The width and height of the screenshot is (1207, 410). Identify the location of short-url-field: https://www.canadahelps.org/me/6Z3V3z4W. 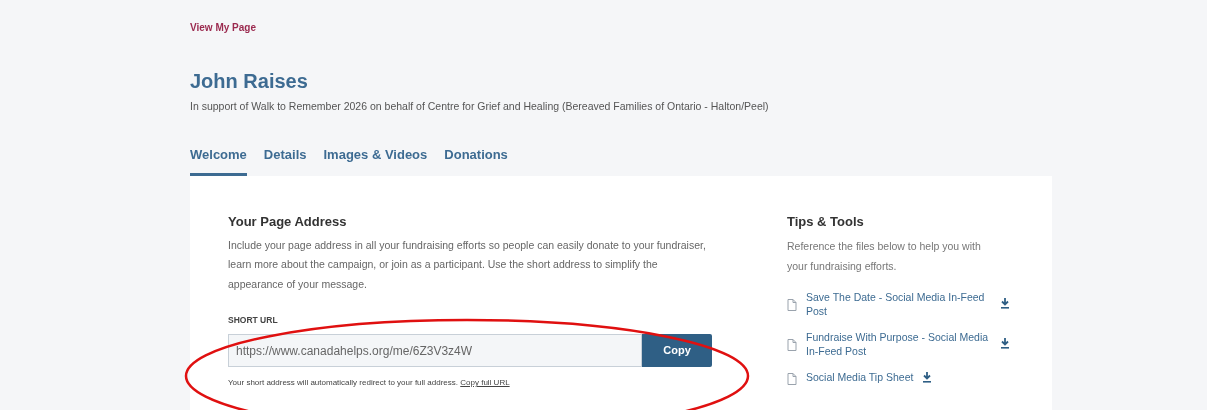
(435, 350).